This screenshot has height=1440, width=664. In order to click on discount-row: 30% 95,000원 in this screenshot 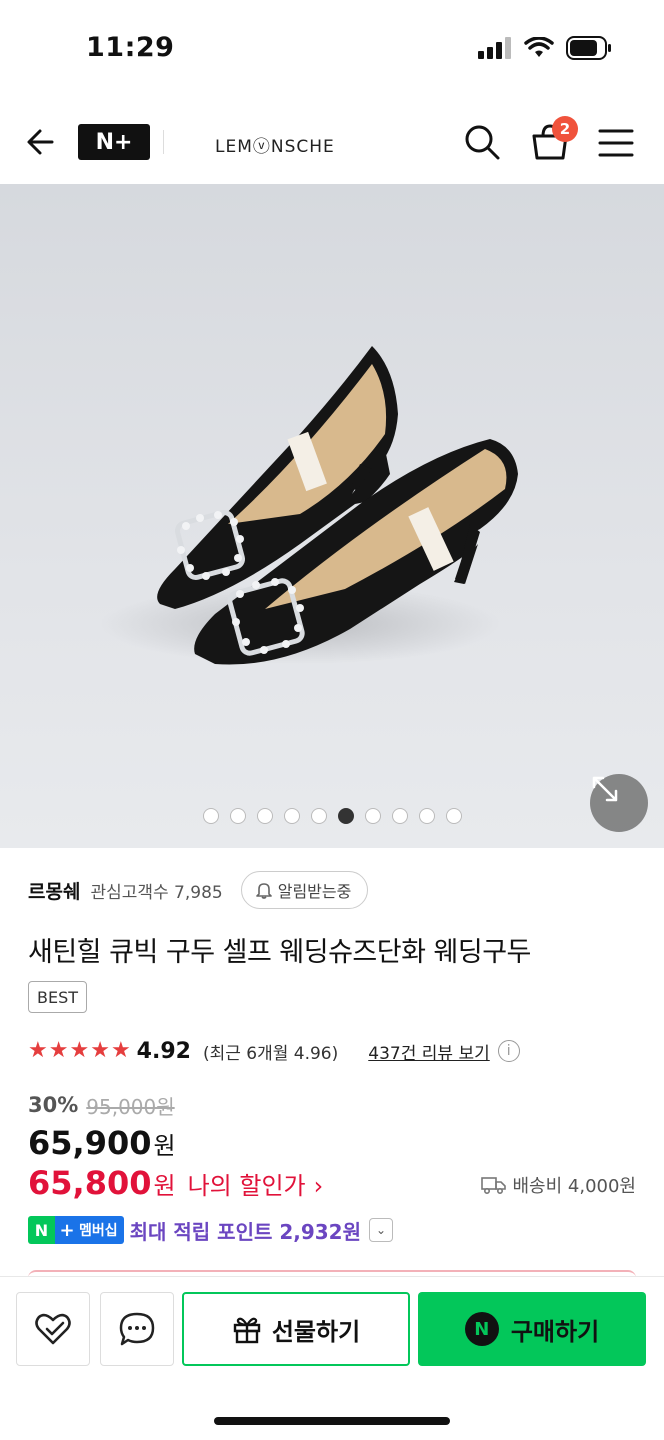, I will do `click(101, 1105)`.